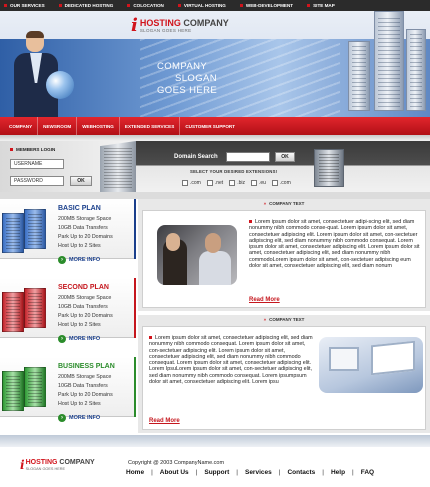 This screenshot has height=487, width=430. What do you see at coordinates (174, 472) in the screenshot?
I see `footer-link-about-us: About Us` at bounding box center [174, 472].